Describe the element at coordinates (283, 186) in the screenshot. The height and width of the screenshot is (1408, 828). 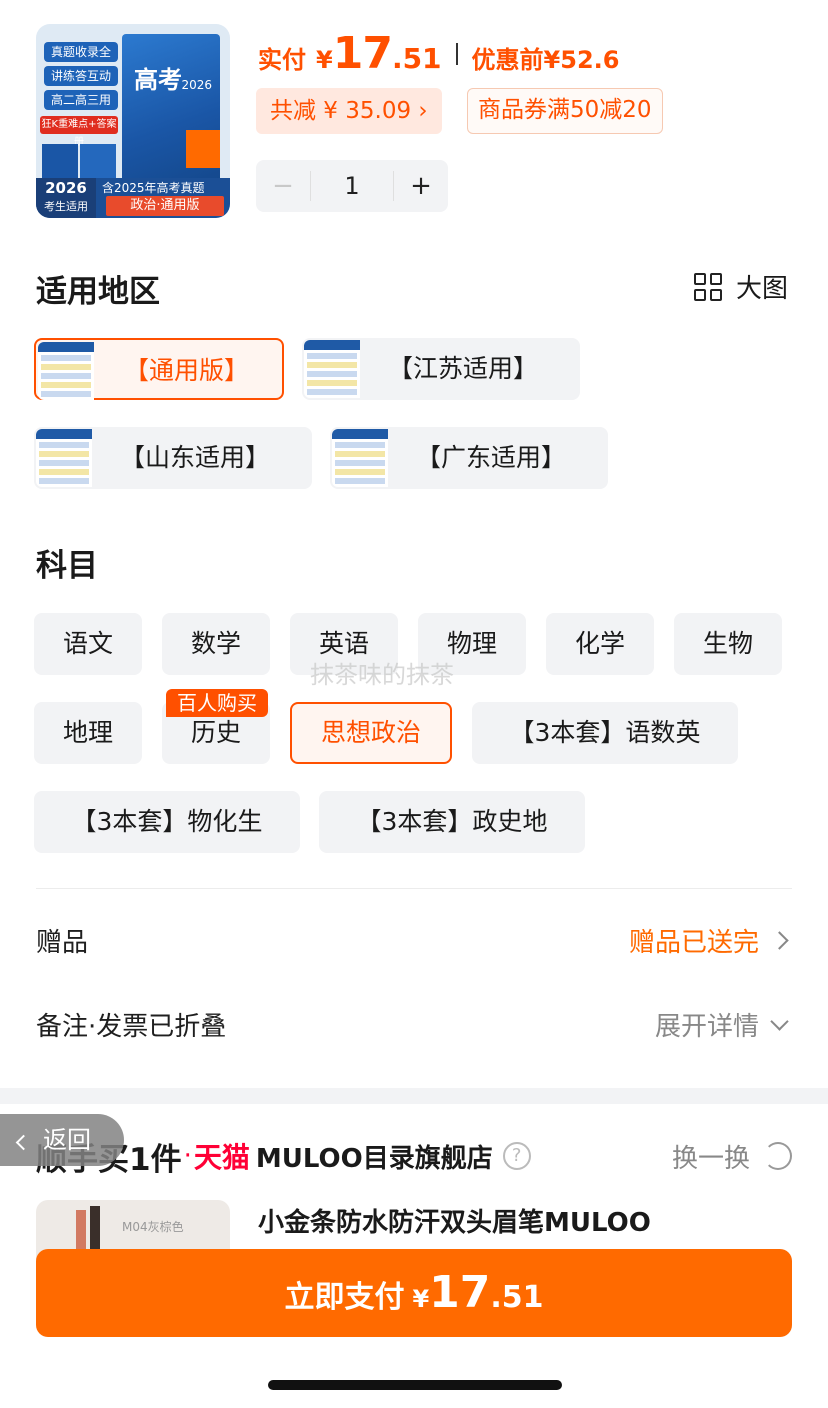
I see `decrease-button: −` at that location.